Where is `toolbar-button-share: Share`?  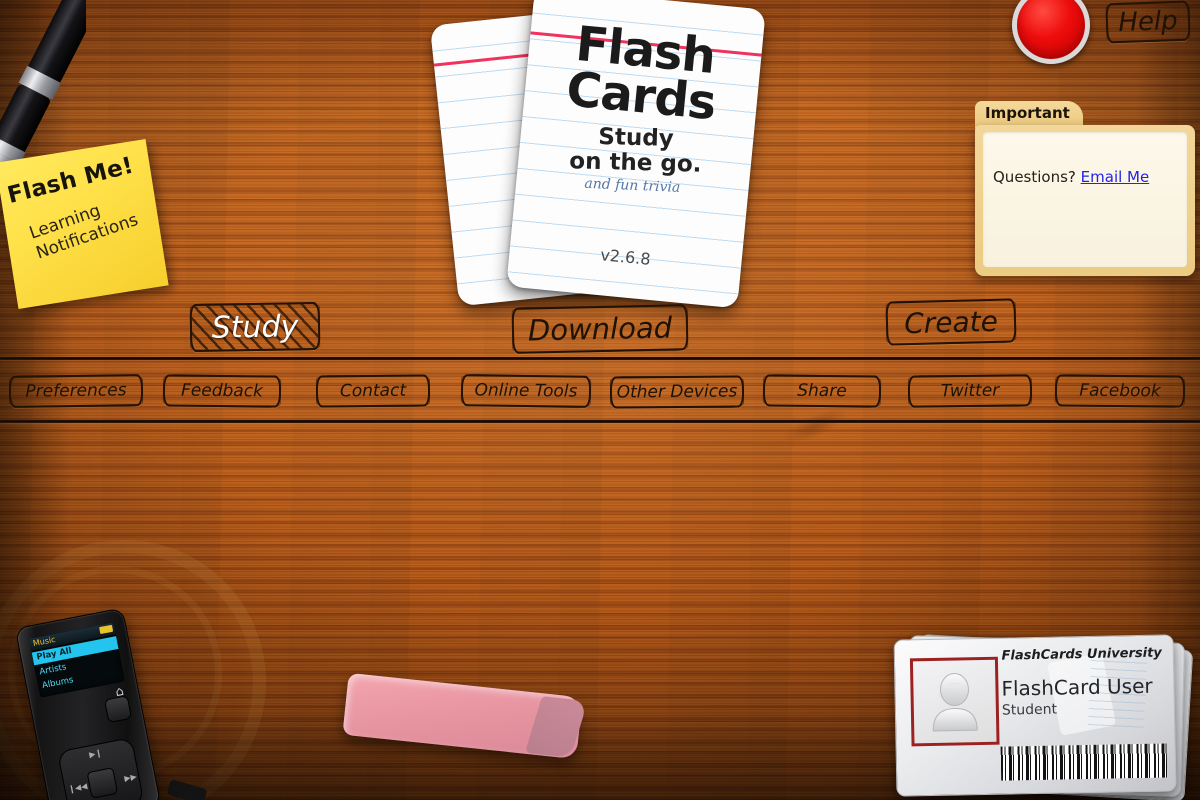 toolbar-button-share: Share is located at coordinates (822, 391).